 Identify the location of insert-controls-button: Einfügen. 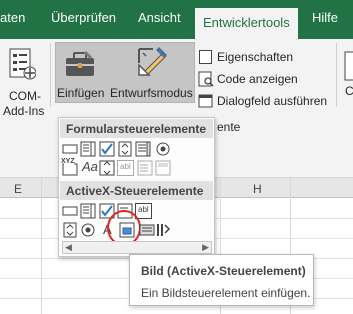
(81, 73).